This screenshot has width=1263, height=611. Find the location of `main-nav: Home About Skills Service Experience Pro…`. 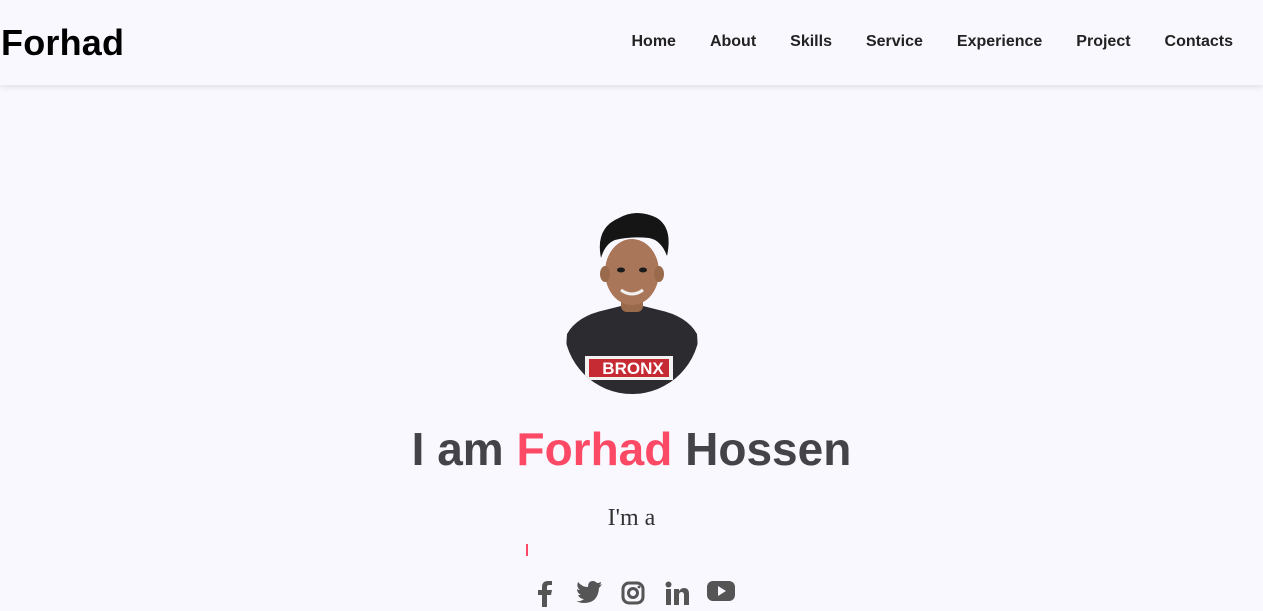

main-nav: Home About Skills Service Experience Pro… is located at coordinates (933, 42).